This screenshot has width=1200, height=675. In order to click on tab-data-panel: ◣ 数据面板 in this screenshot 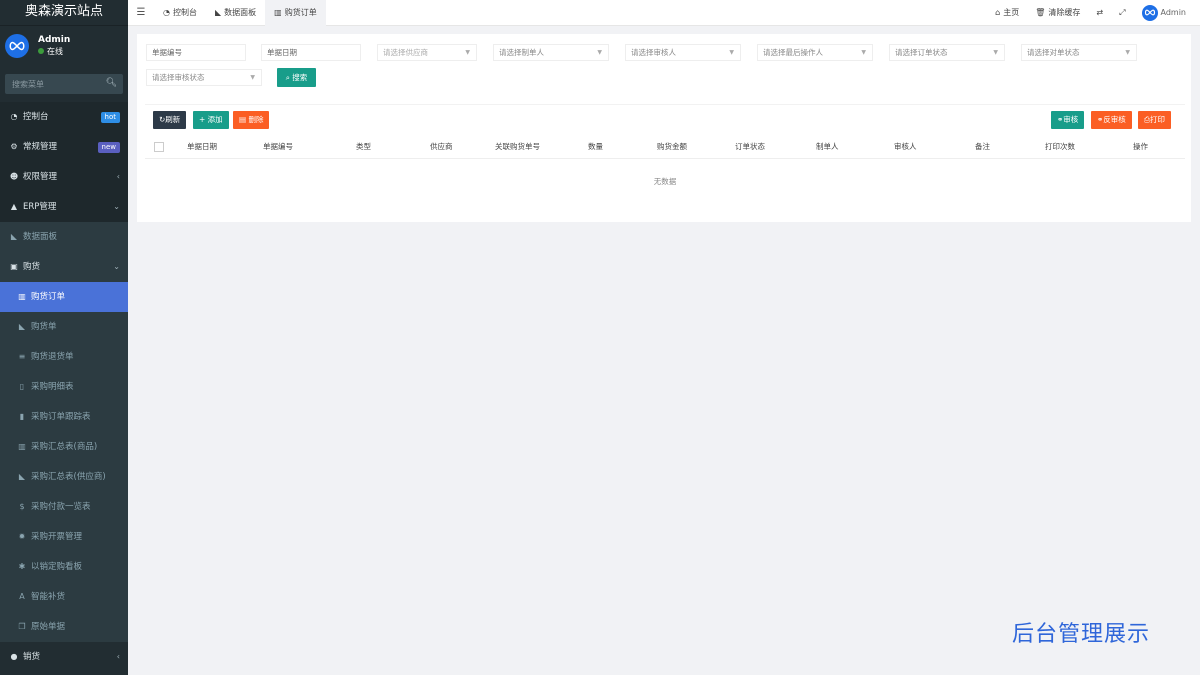, I will do `click(235, 13)`.